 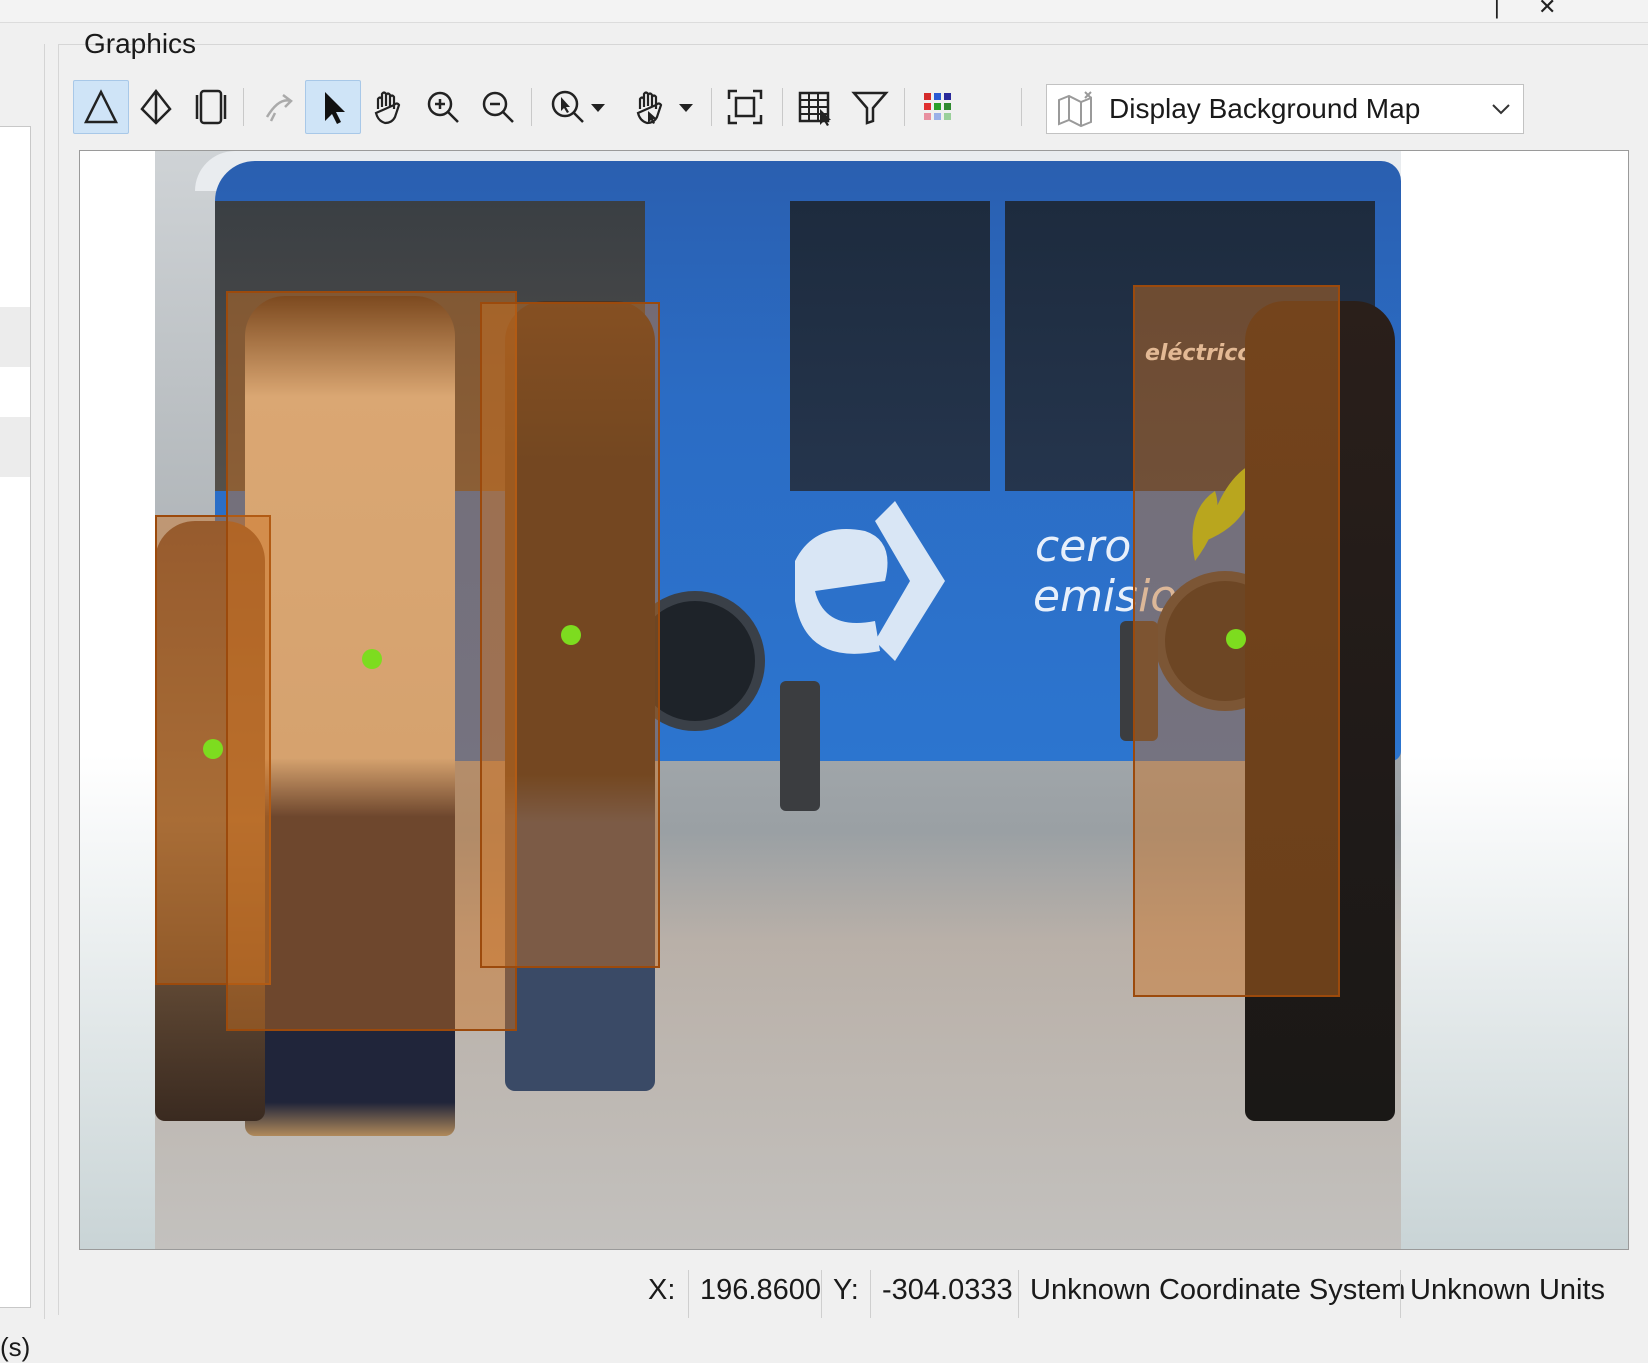 I want to click on left-dock-panel: . (s), so click(x=22, y=703).